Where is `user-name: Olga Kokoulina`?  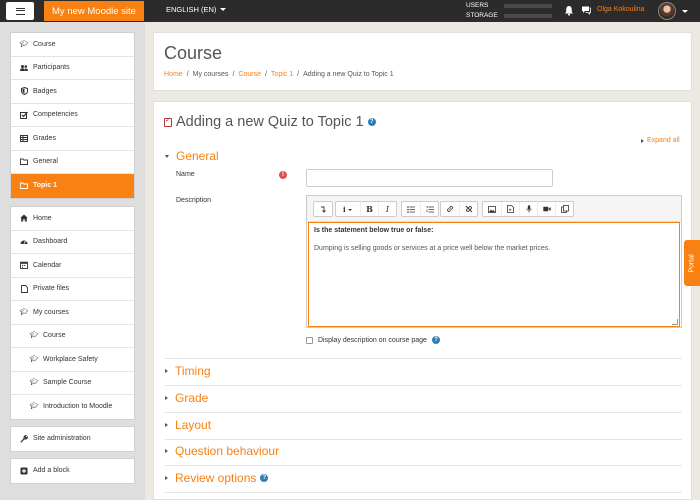
user-name: Olga Kokoulina is located at coordinates (620, 9).